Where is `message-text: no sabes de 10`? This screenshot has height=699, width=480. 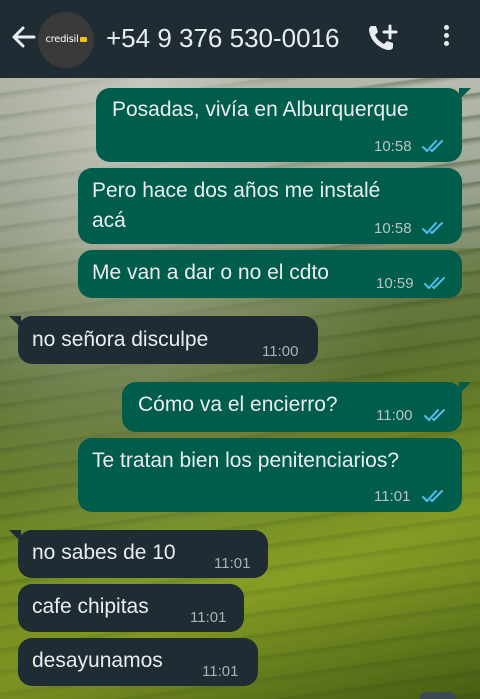
message-text: no sabes de 10 is located at coordinates (104, 552).